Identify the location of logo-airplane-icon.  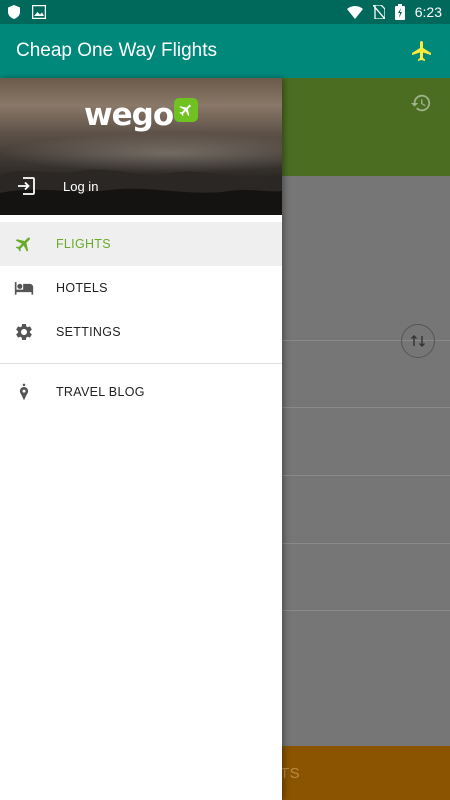
(186, 110).